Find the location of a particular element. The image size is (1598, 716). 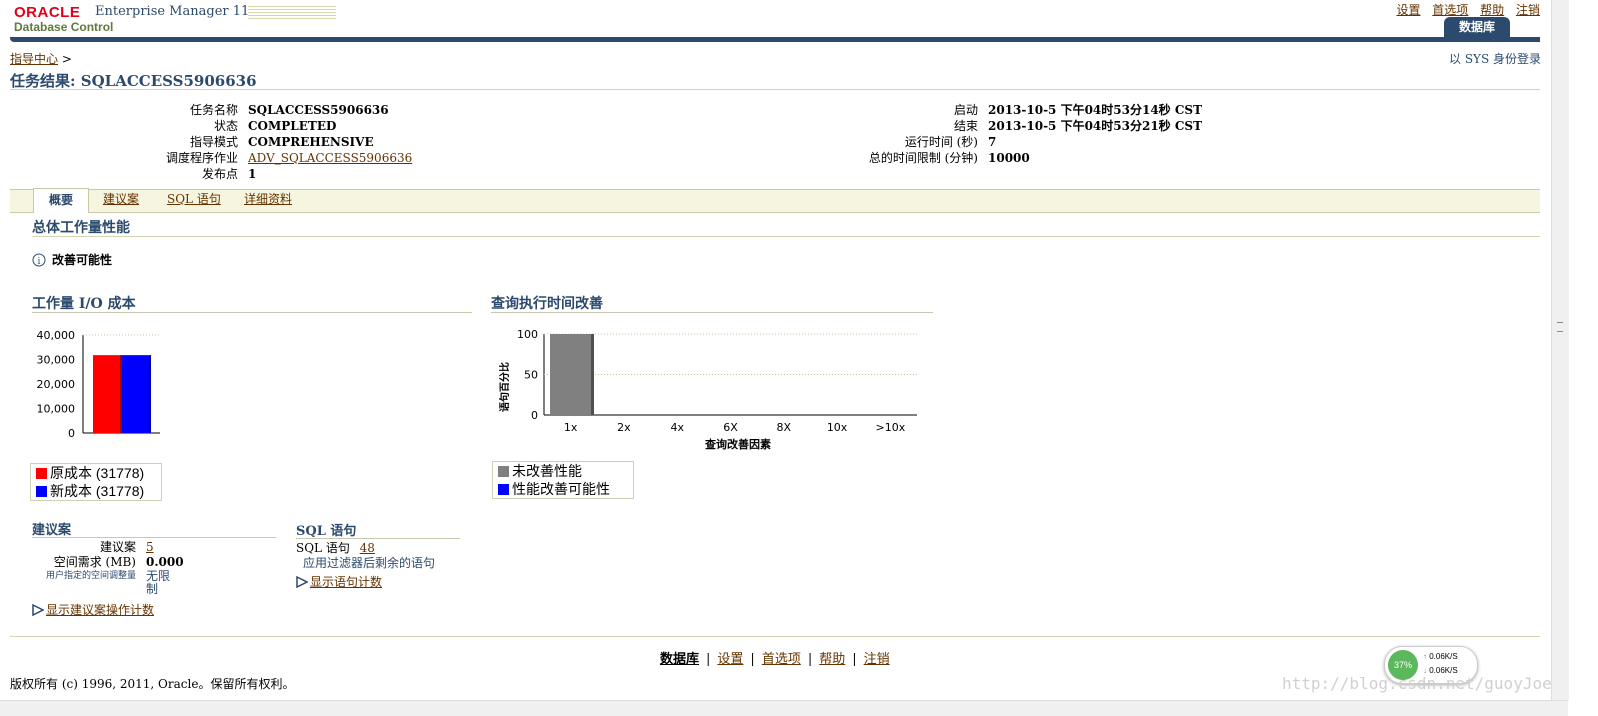

sql-summary: SQL 语句 48 应用过滤器后剩余的语句 is located at coordinates (365, 556).